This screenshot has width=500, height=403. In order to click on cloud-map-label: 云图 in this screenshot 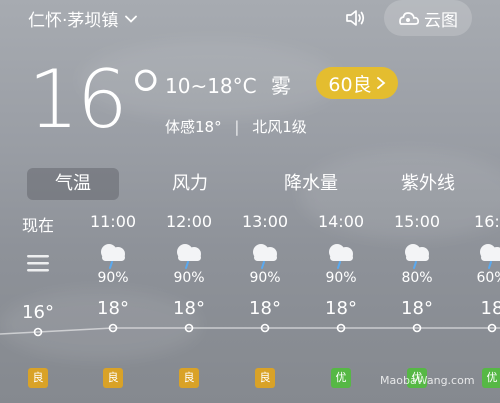, I will do `click(441, 20)`.